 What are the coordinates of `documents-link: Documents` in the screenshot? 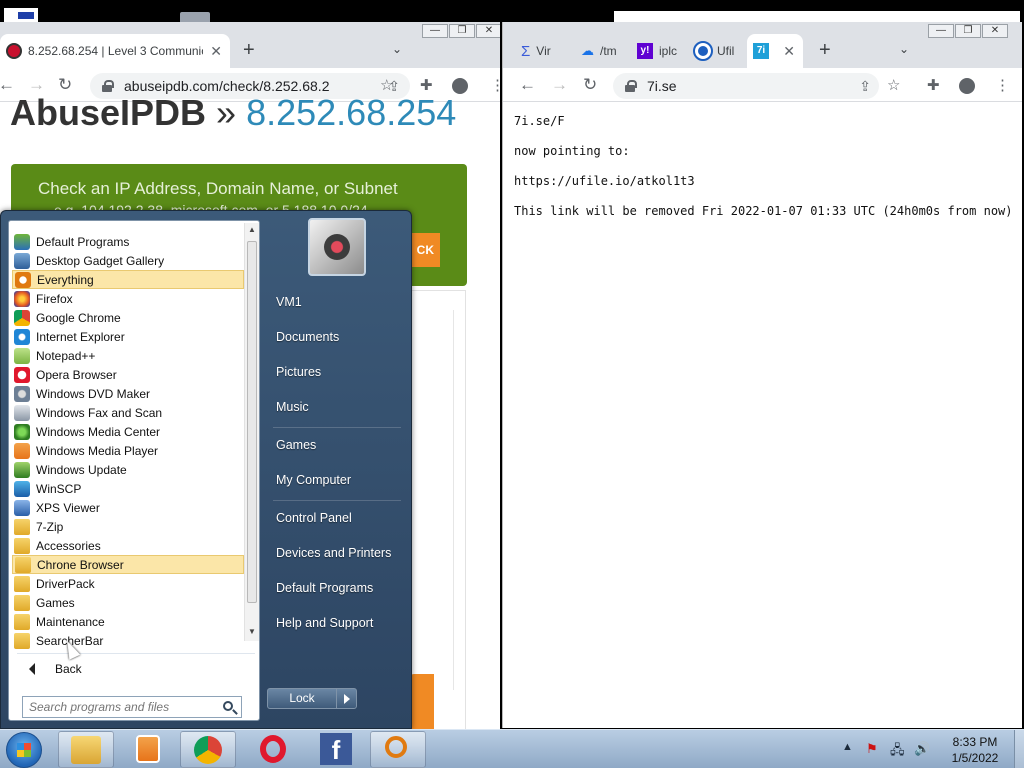 It's located at (307, 337).